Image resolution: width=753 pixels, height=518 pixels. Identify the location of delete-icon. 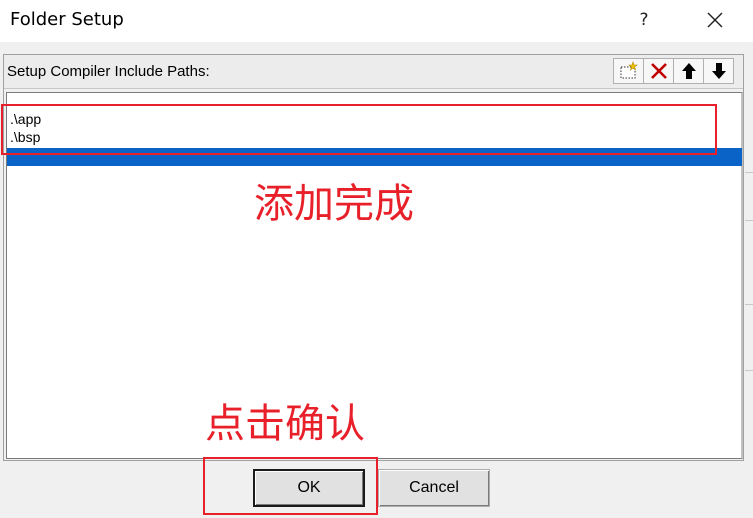
(658, 71).